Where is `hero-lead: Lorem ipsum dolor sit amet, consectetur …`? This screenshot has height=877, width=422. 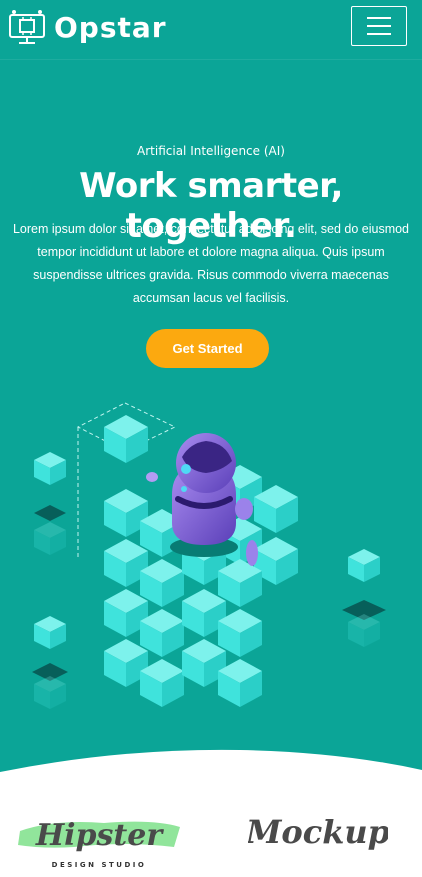 hero-lead: Lorem ipsum dolor sit amet, consectetur … is located at coordinates (211, 263).